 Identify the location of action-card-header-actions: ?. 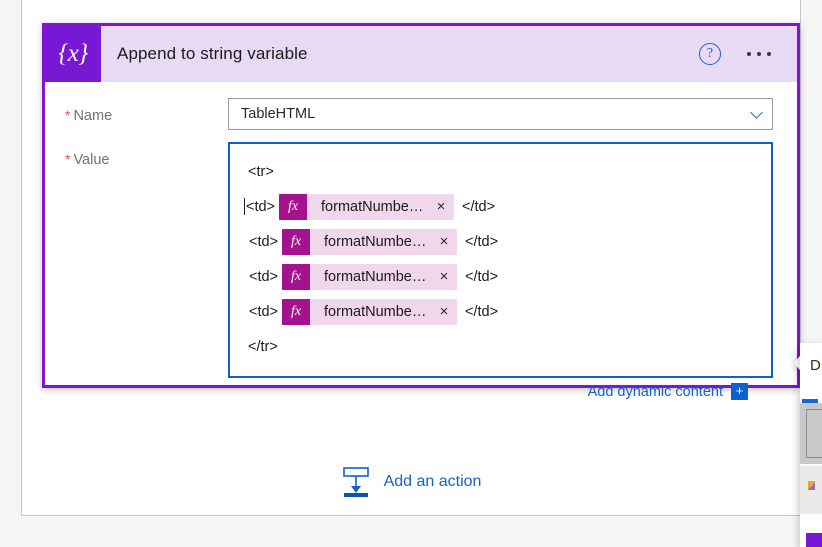
(748, 54).